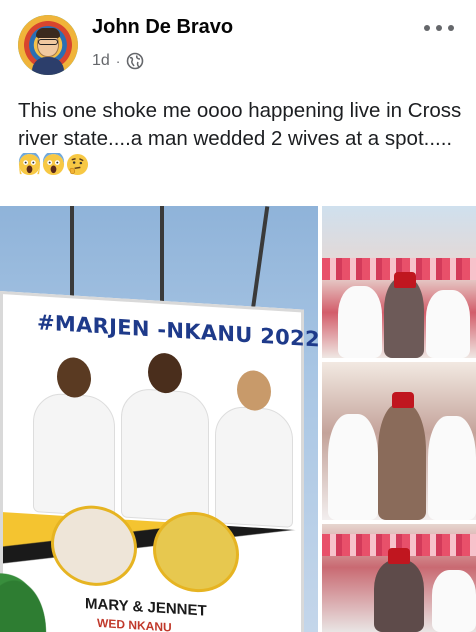 This screenshot has width=476, height=632. I want to click on more-options-icon, so click(439, 28).